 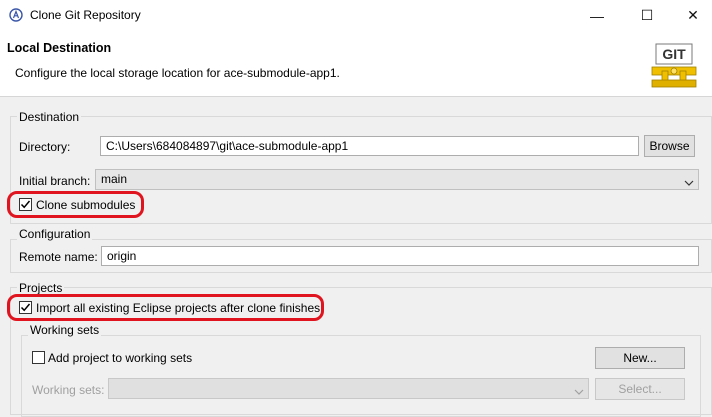 What do you see at coordinates (41, 288) in the screenshot?
I see `projects-group-label: Projects` at bounding box center [41, 288].